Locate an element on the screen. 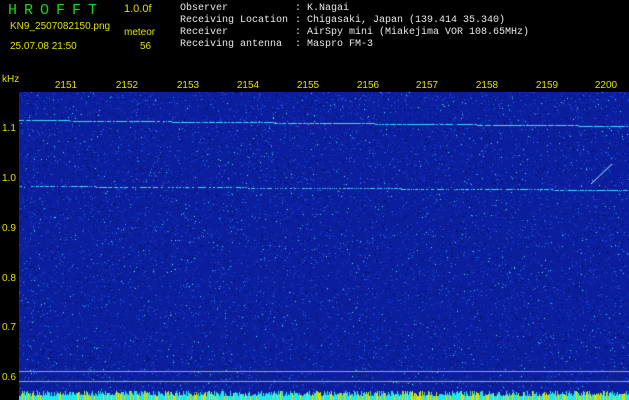  time-axis-label: 2158 is located at coordinates (487, 85).